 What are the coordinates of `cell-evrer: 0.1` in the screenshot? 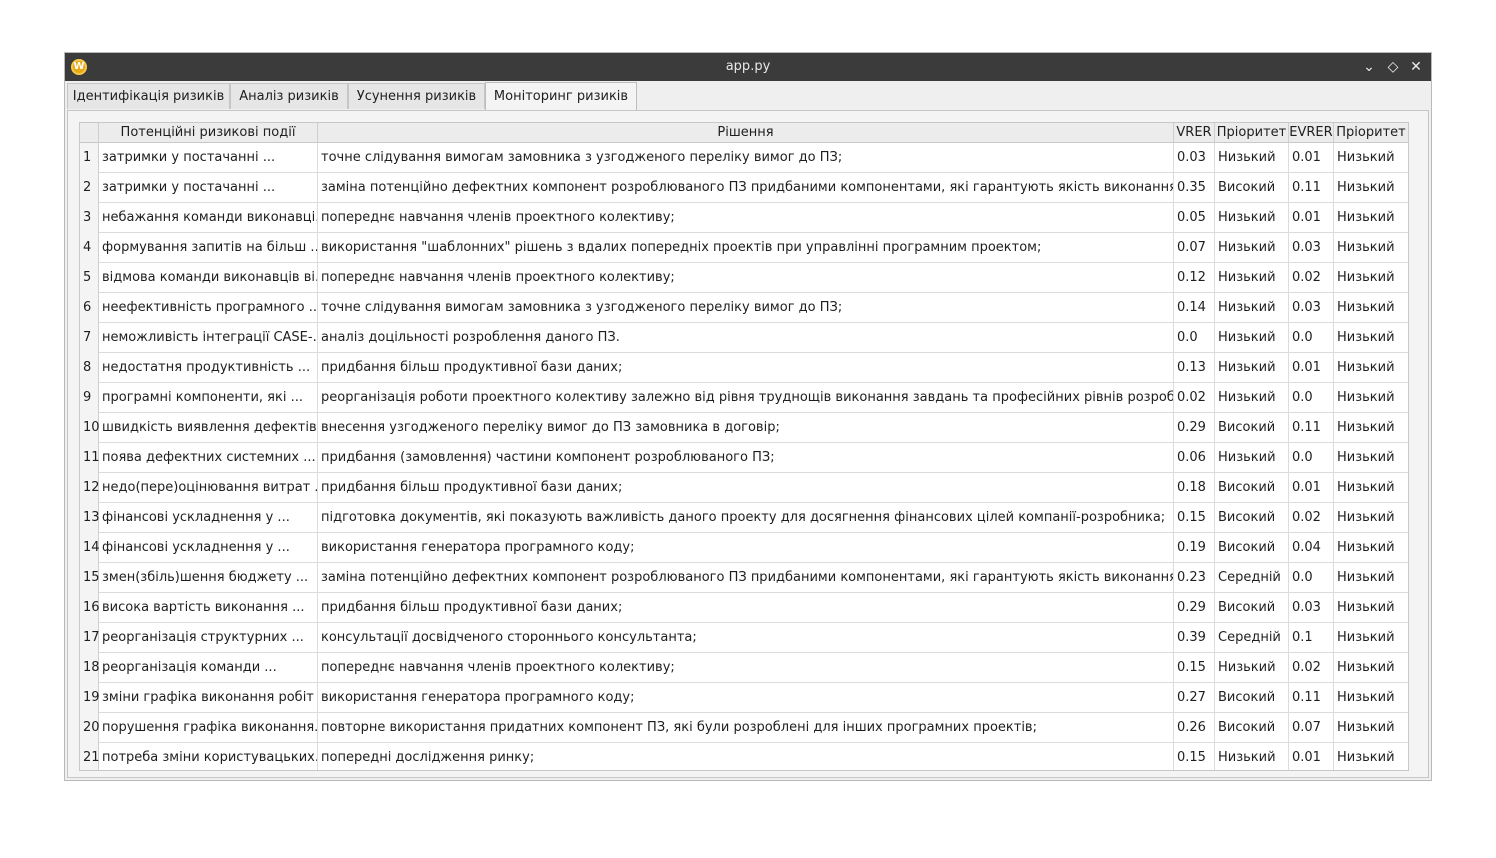 It's located at (1311, 638).